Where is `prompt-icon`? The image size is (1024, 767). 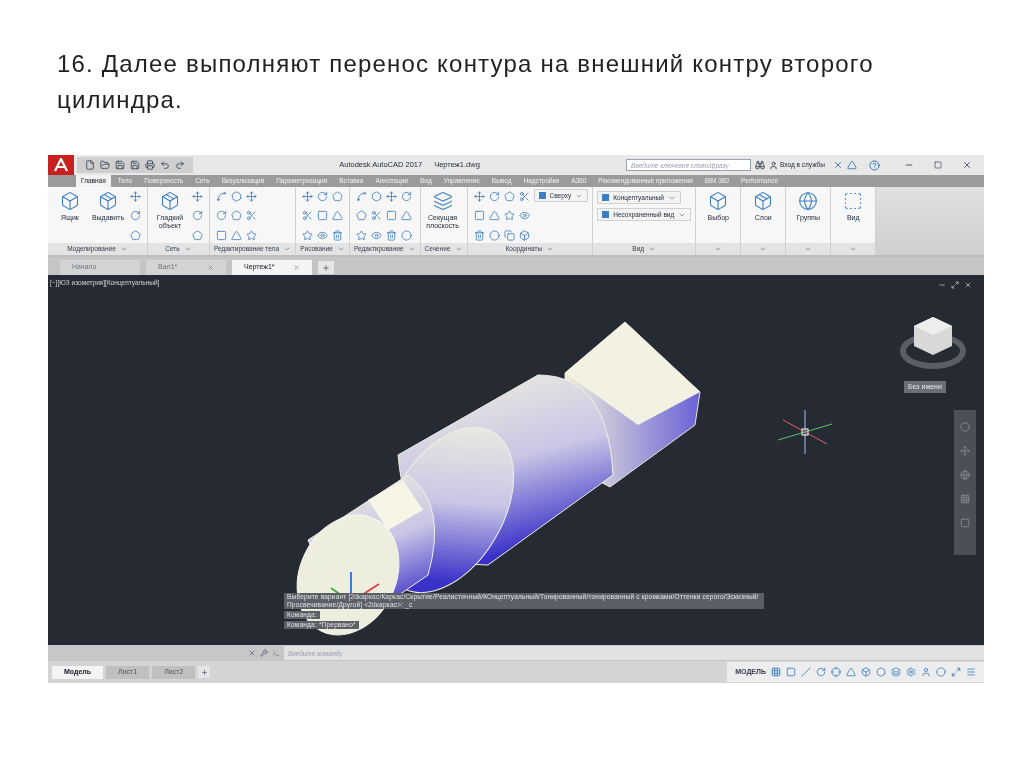 prompt-icon is located at coordinates (276, 653).